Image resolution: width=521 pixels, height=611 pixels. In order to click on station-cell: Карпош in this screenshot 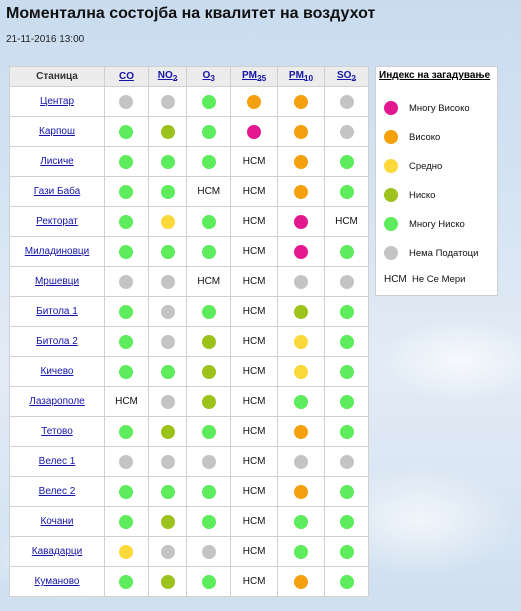, I will do `click(57, 131)`.